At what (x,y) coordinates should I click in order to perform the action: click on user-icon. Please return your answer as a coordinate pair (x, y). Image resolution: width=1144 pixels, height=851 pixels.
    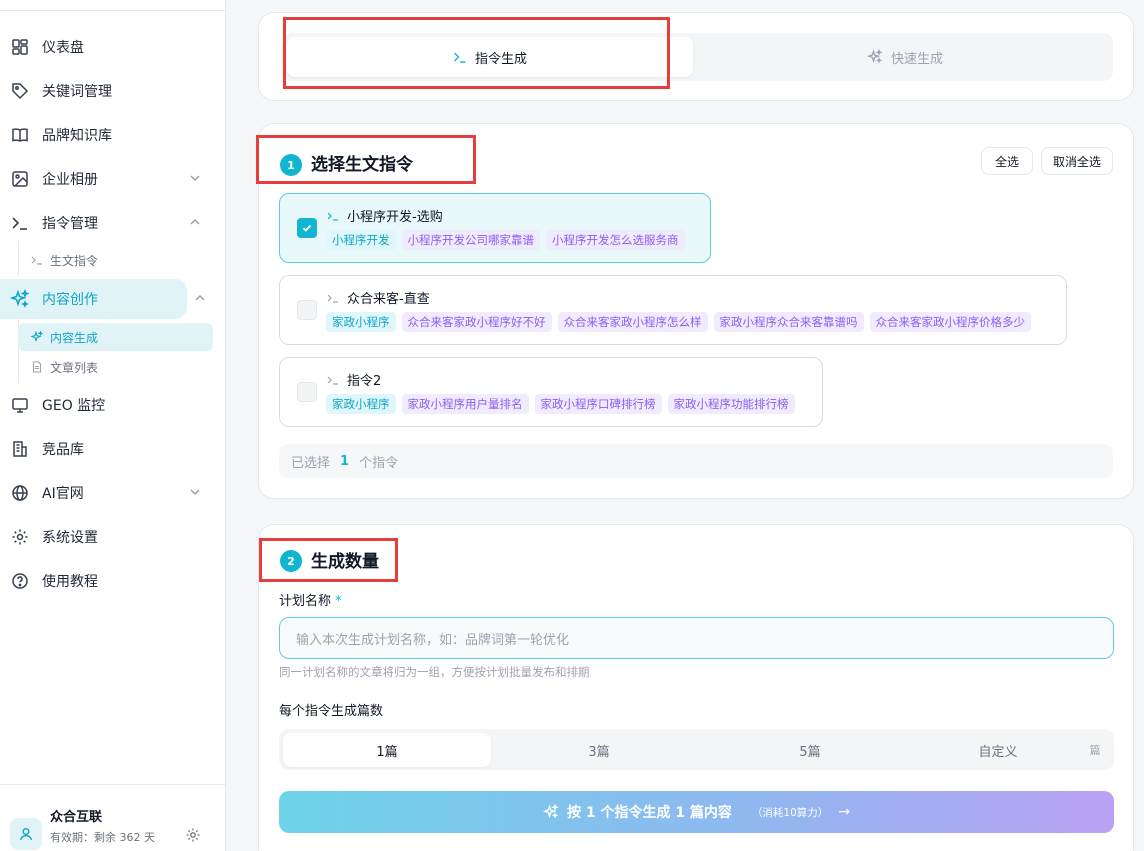
    Looking at the image, I should click on (26, 834).